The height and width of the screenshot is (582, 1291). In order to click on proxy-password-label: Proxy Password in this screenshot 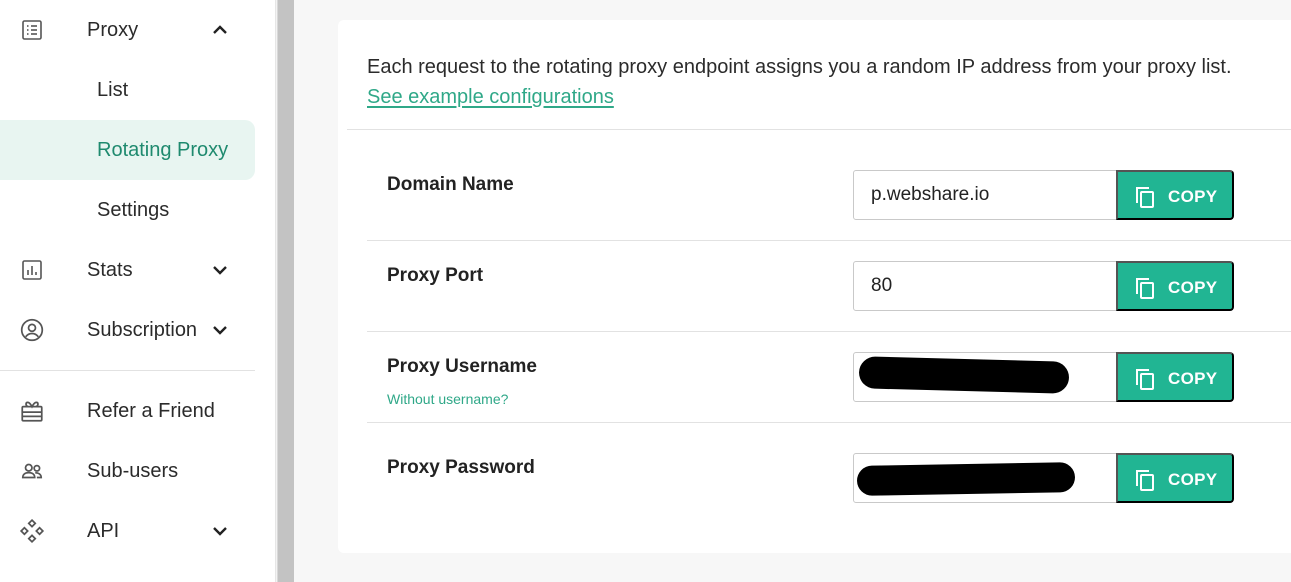, I will do `click(461, 467)`.